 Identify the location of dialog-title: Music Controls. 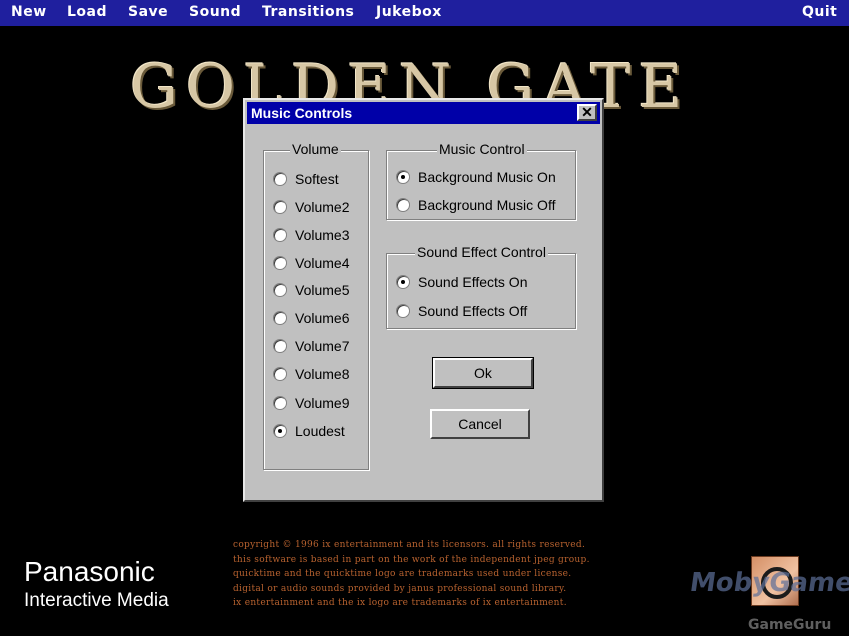
(302, 113).